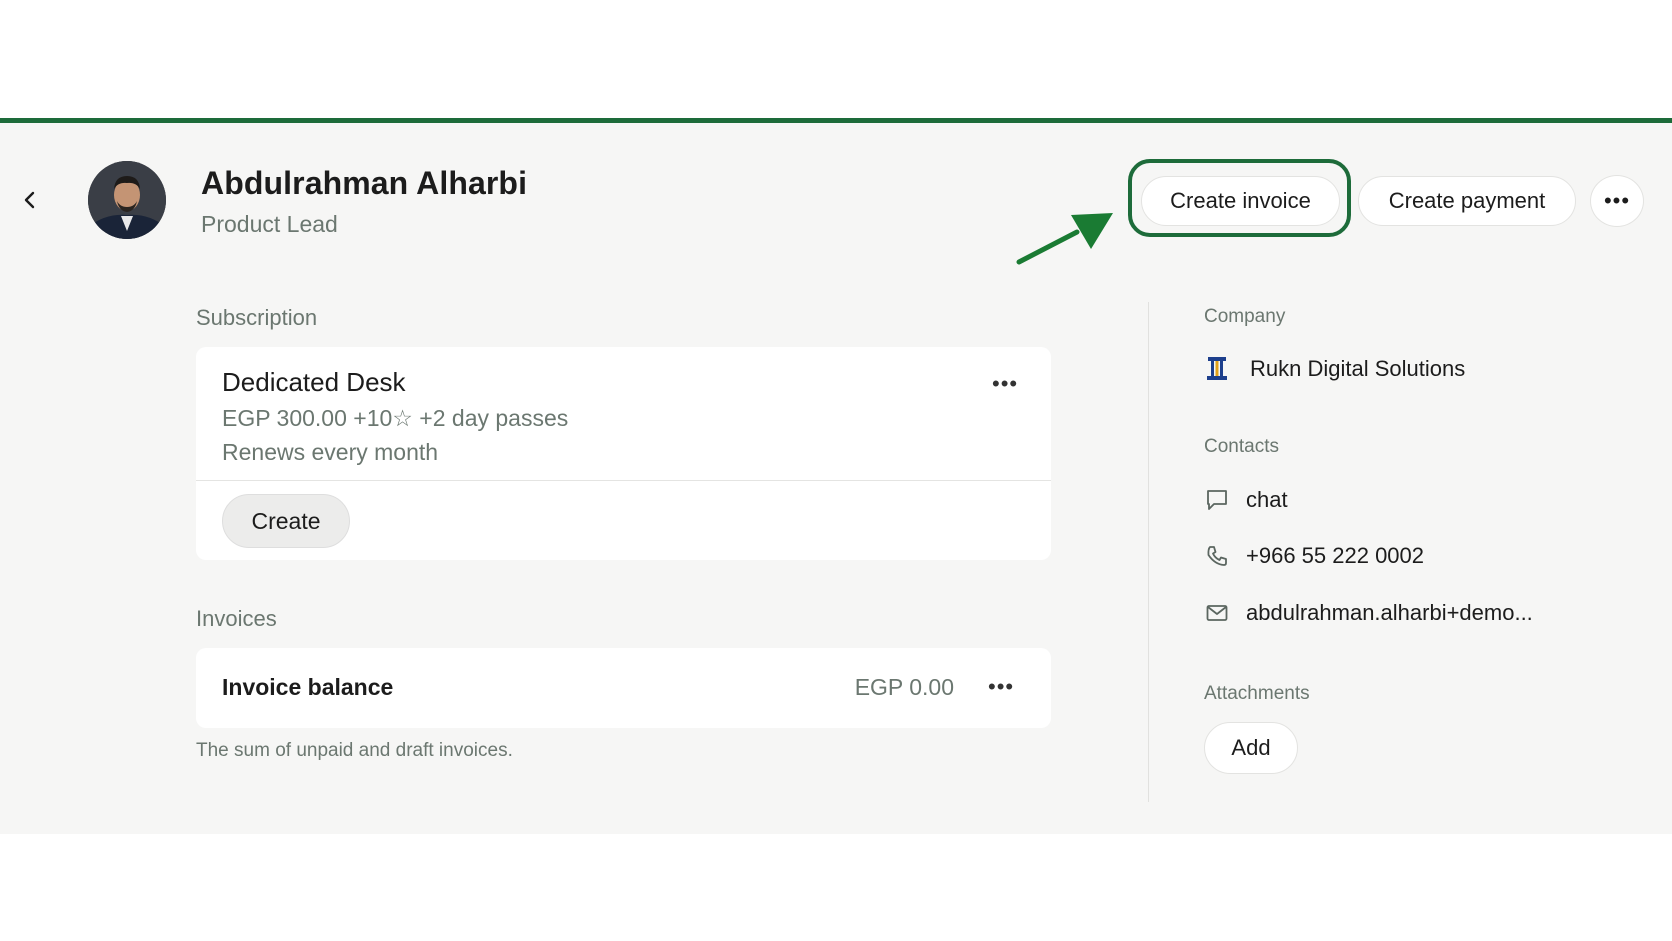 The image size is (1672, 941). Describe the element at coordinates (1148, 552) in the screenshot. I see `column-divider` at that location.